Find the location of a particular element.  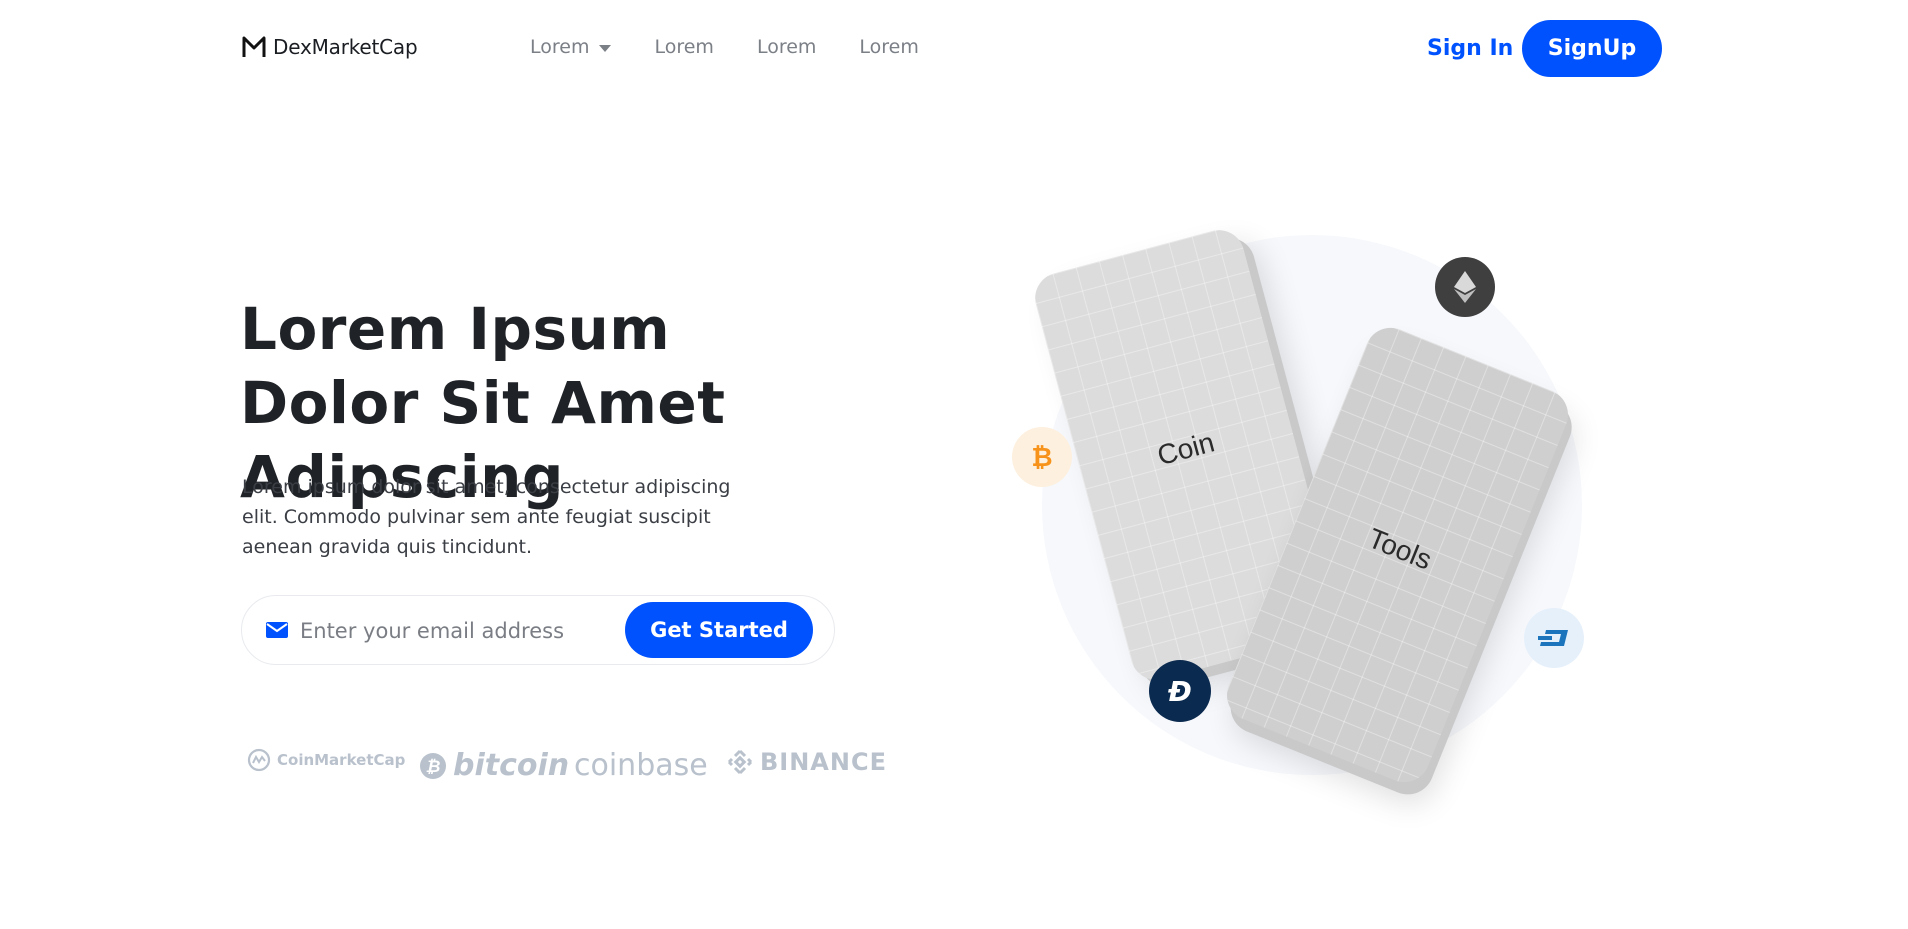

partner-name: BINANCE is located at coordinates (823, 762).